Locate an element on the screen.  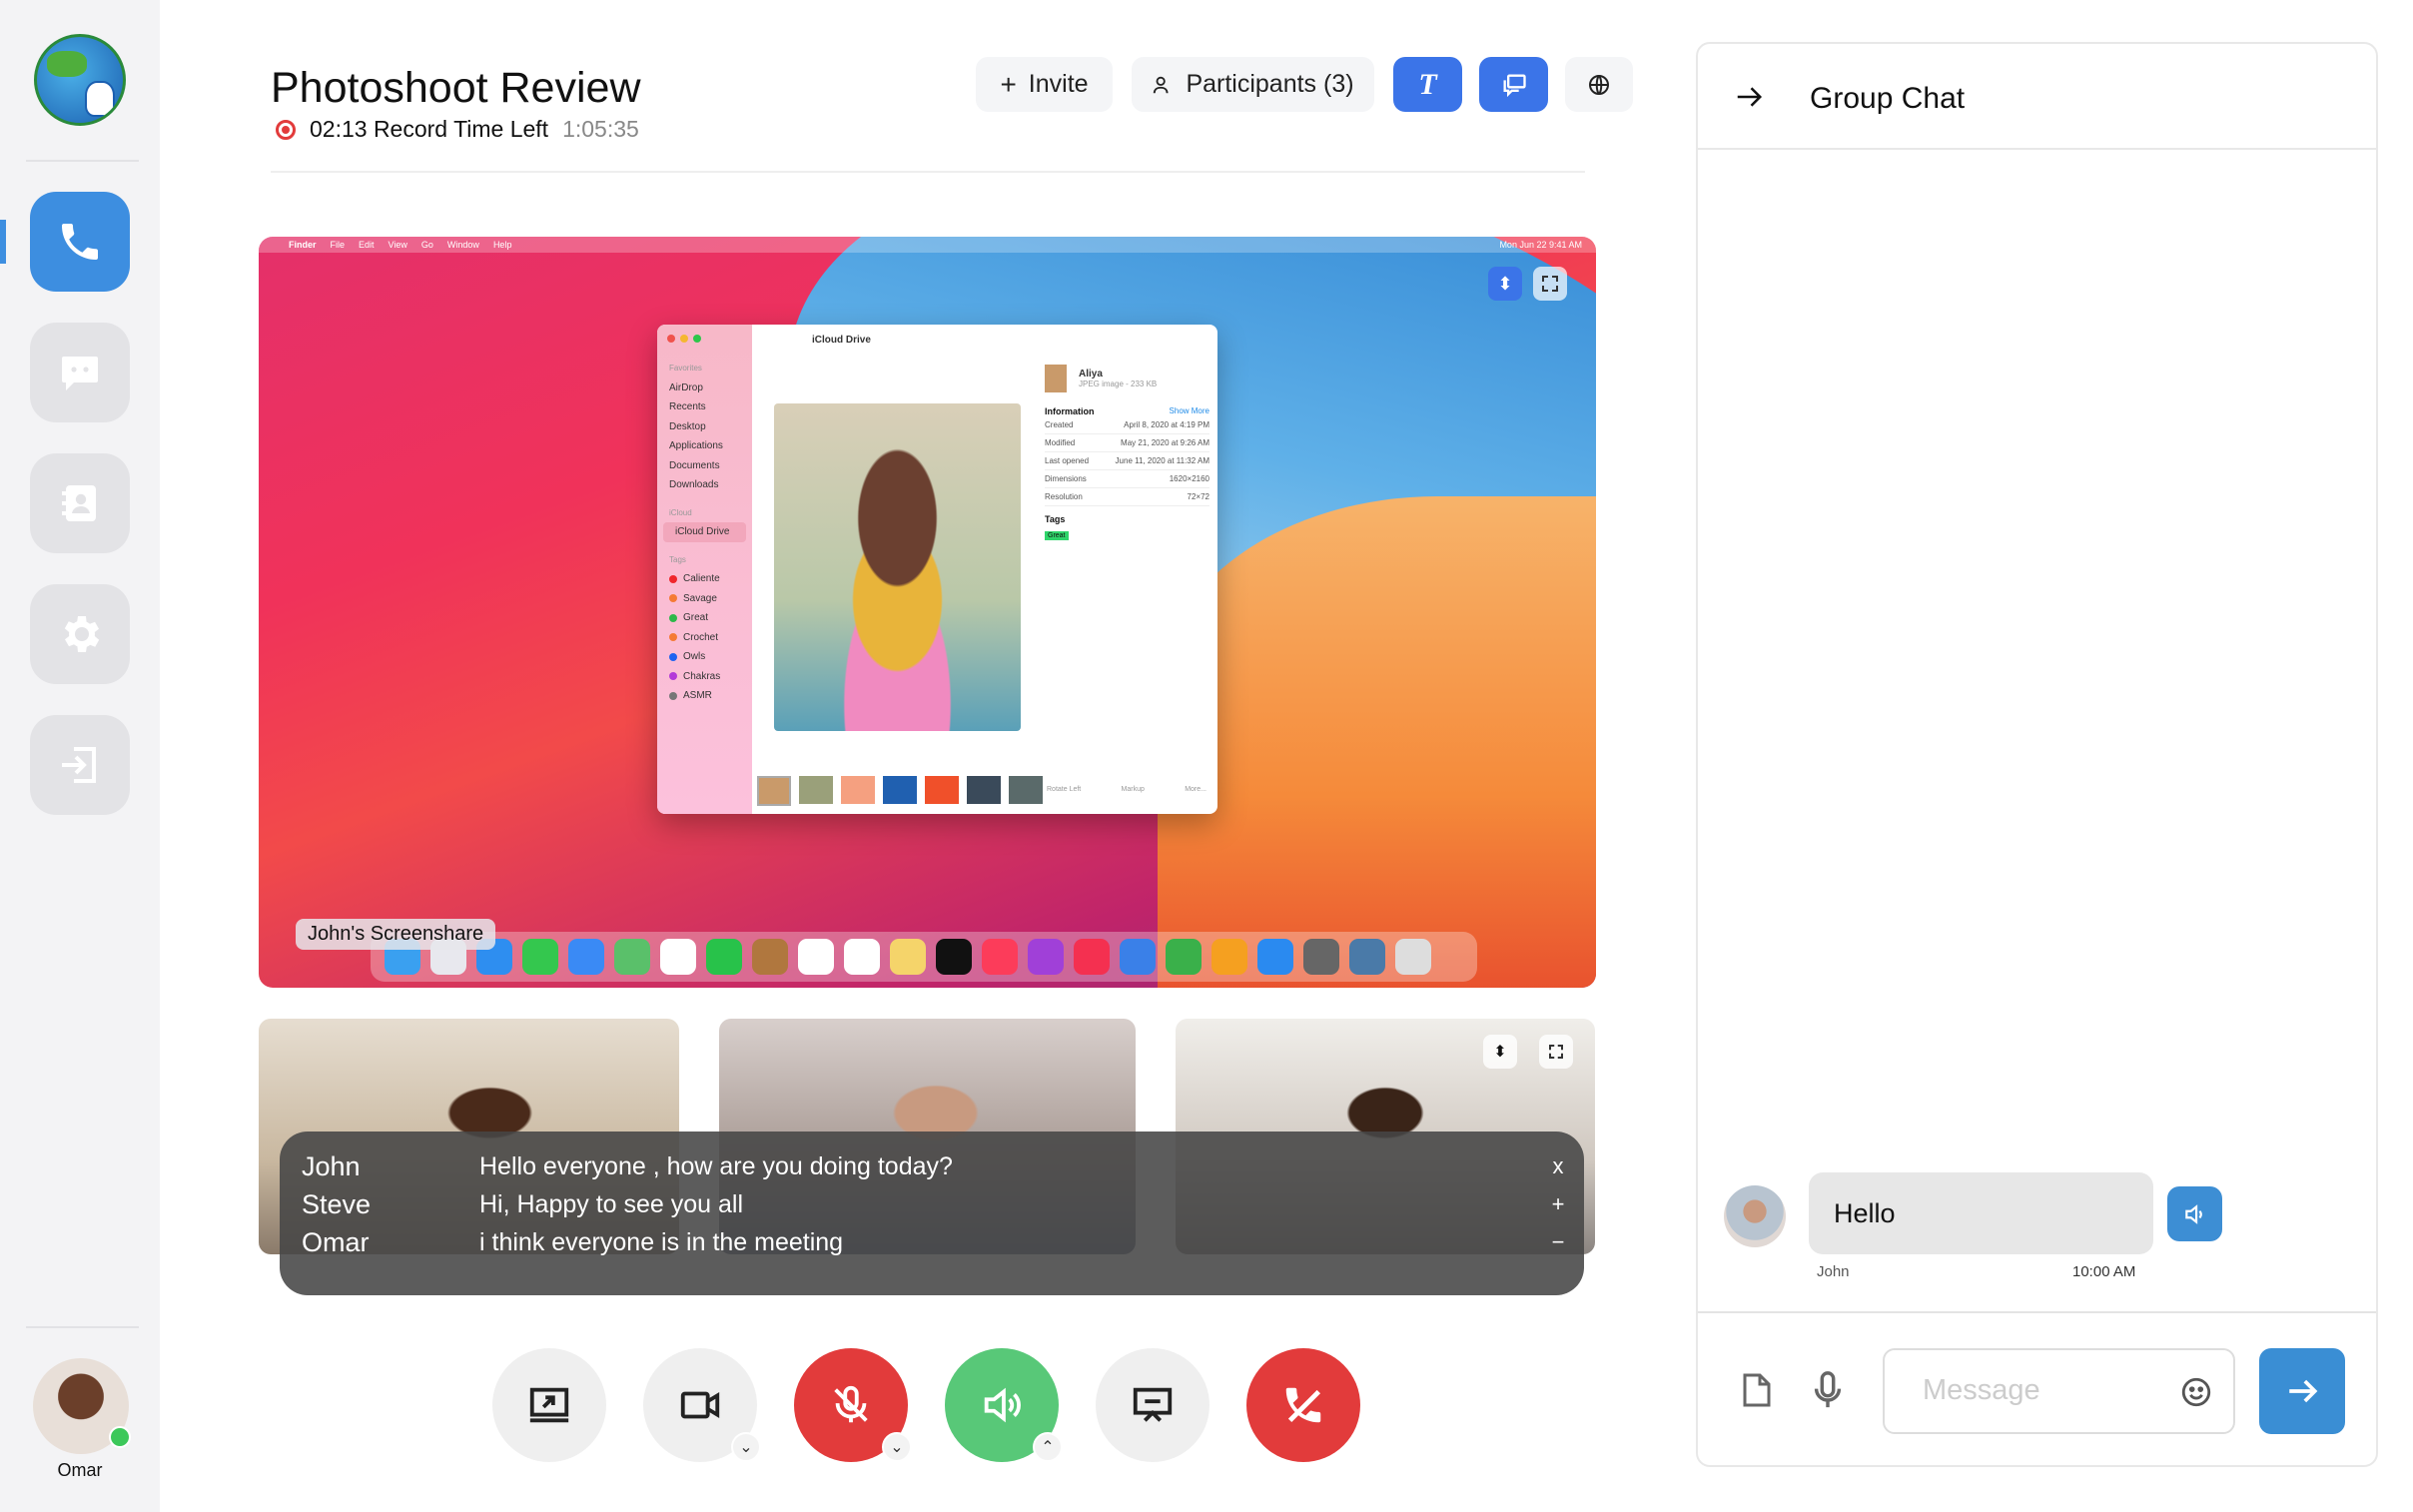
elapsed-time: 1:05:35 is located at coordinates (600, 129).